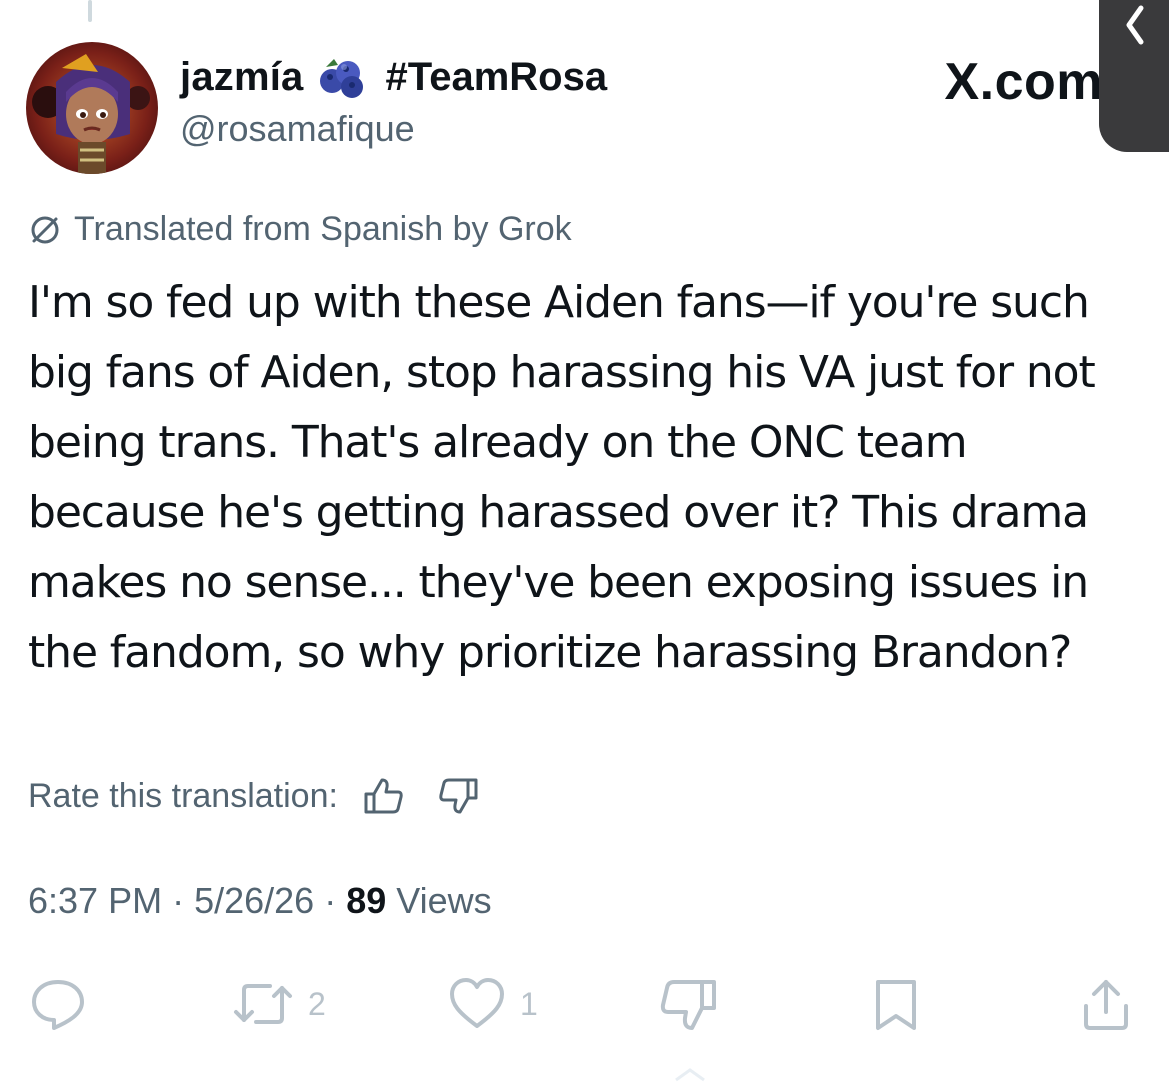 This screenshot has width=1169, height=1082. I want to click on thread-connector-line, so click(90, 11).